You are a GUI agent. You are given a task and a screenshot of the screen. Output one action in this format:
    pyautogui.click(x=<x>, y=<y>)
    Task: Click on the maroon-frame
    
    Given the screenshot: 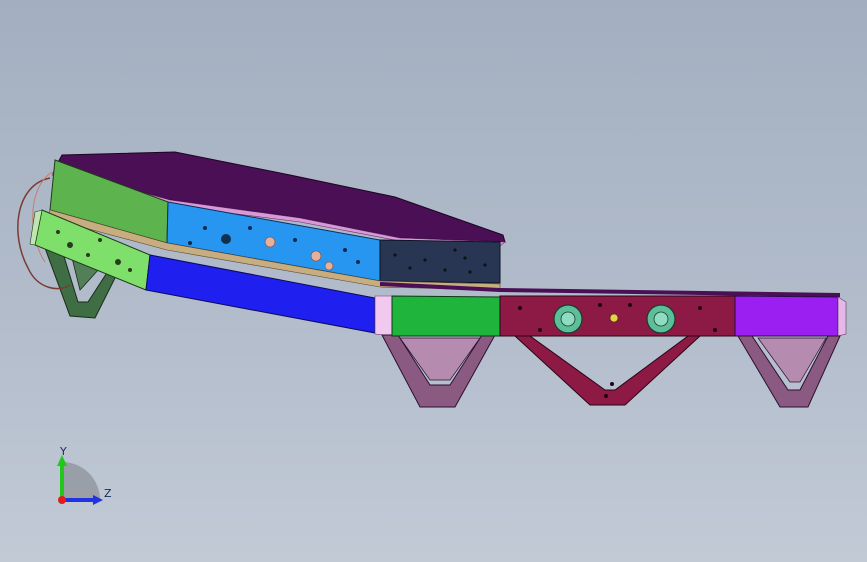 What is the action you would take?
    pyautogui.click(x=617, y=350)
    